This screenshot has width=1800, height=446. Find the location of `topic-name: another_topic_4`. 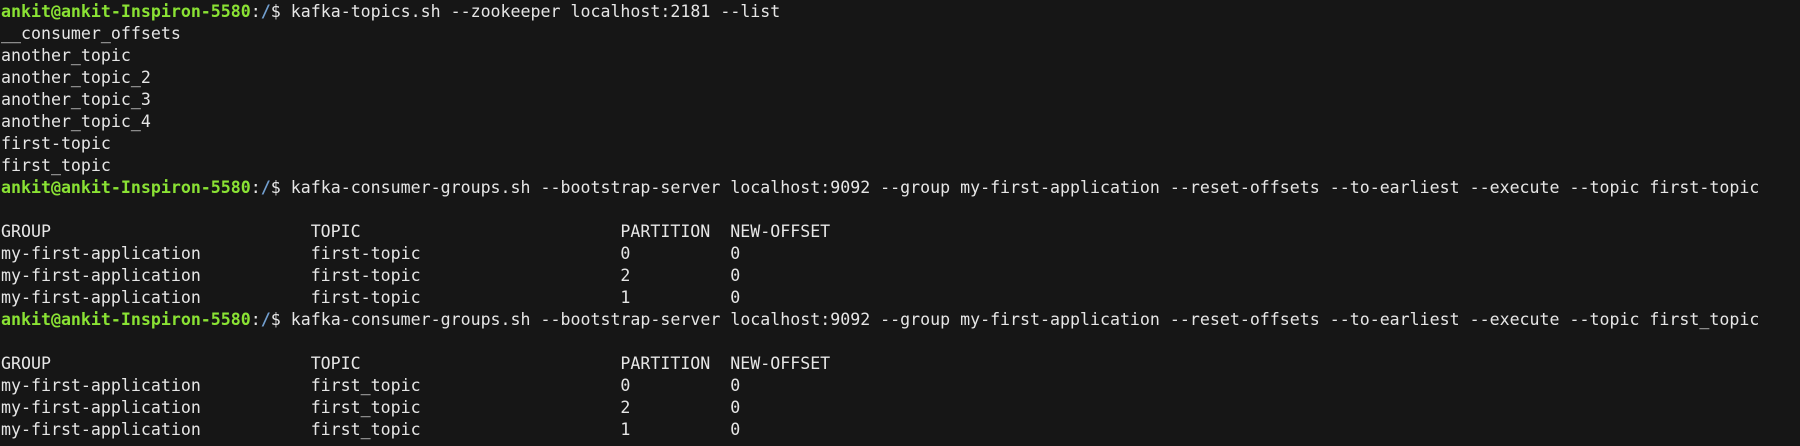

topic-name: another_topic_4 is located at coordinates (76, 121).